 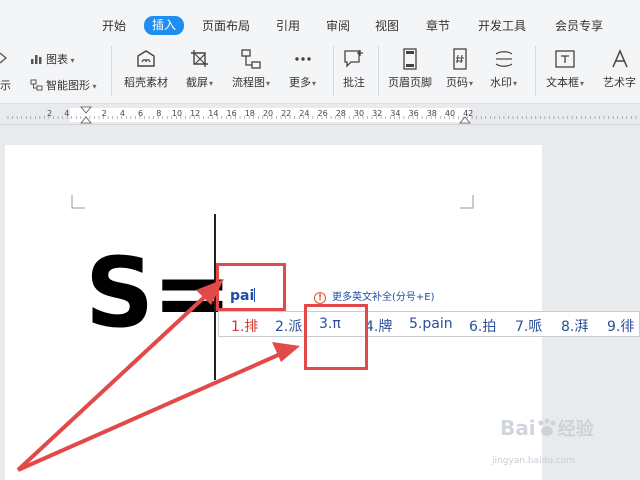 What do you see at coordinates (518, 428) in the screenshot?
I see `watermark-brand: Bai` at bounding box center [518, 428].